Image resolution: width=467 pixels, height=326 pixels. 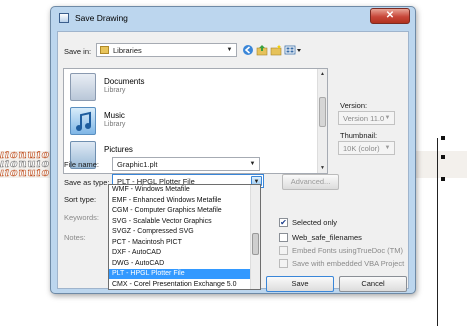 I want to click on dropdown-option: EMF - Enhanced Windows Metafile, so click(x=179, y=201).